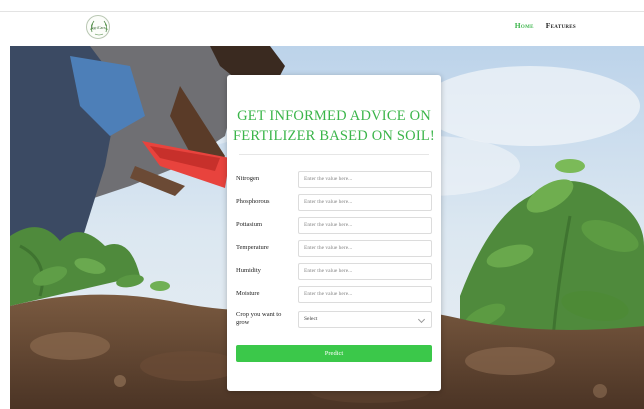 The image size is (644, 409). I want to click on navbar: AgriCare Home Features, so click(322, 29).